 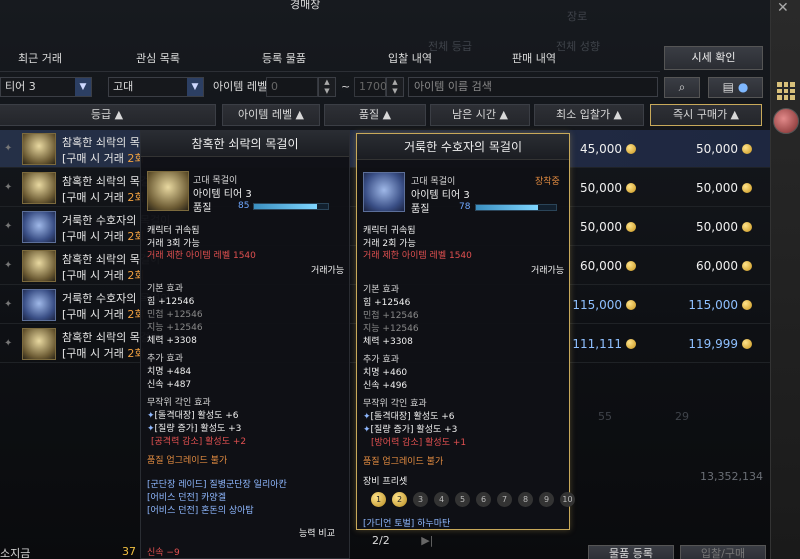 I want to click on tooltip-level-limit: 거래 제한 아이템 레벨 1540, so click(x=201, y=256).